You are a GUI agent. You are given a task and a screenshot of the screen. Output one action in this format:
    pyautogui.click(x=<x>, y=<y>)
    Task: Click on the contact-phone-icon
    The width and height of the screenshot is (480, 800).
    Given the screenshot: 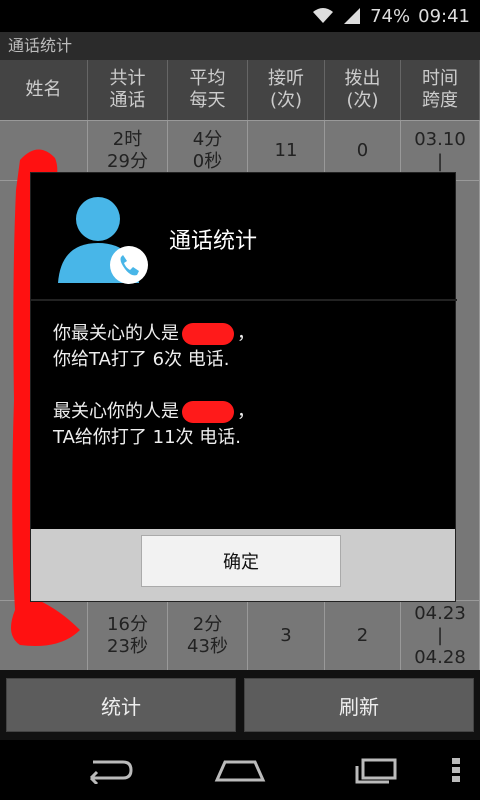 What is the action you would take?
    pyautogui.click(x=103, y=241)
    